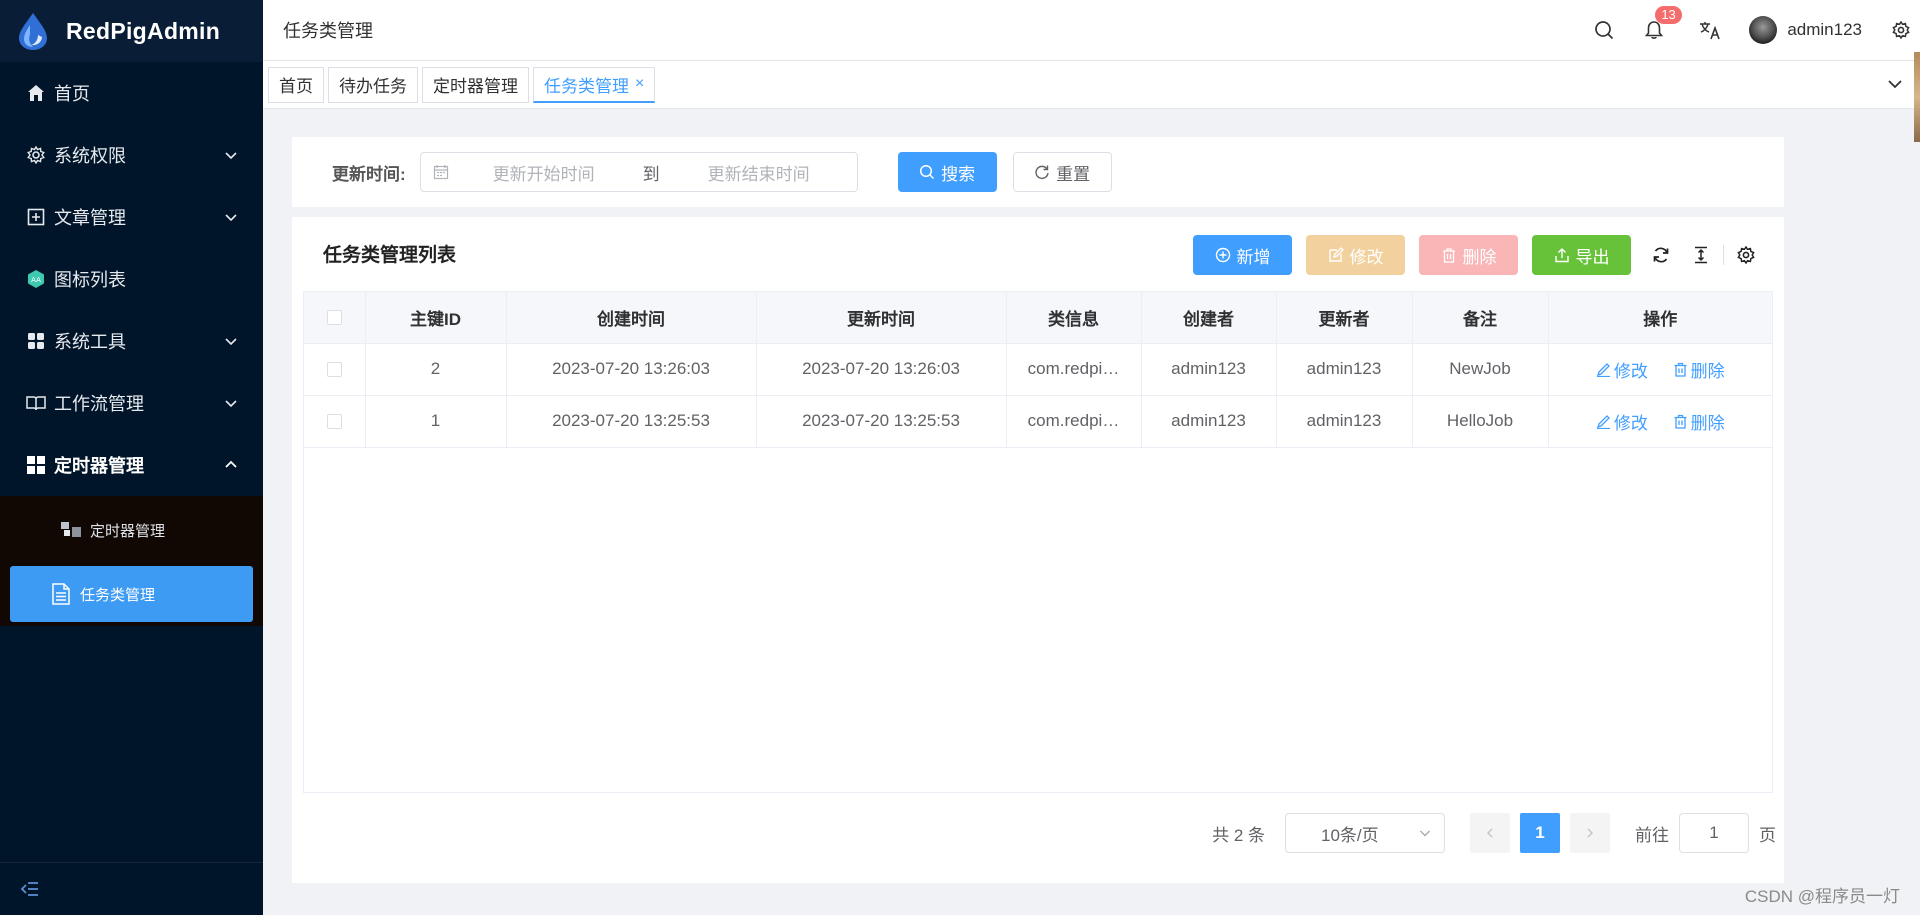  What do you see at coordinates (36, 155) in the screenshot?
I see `gear-icon` at bounding box center [36, 155].